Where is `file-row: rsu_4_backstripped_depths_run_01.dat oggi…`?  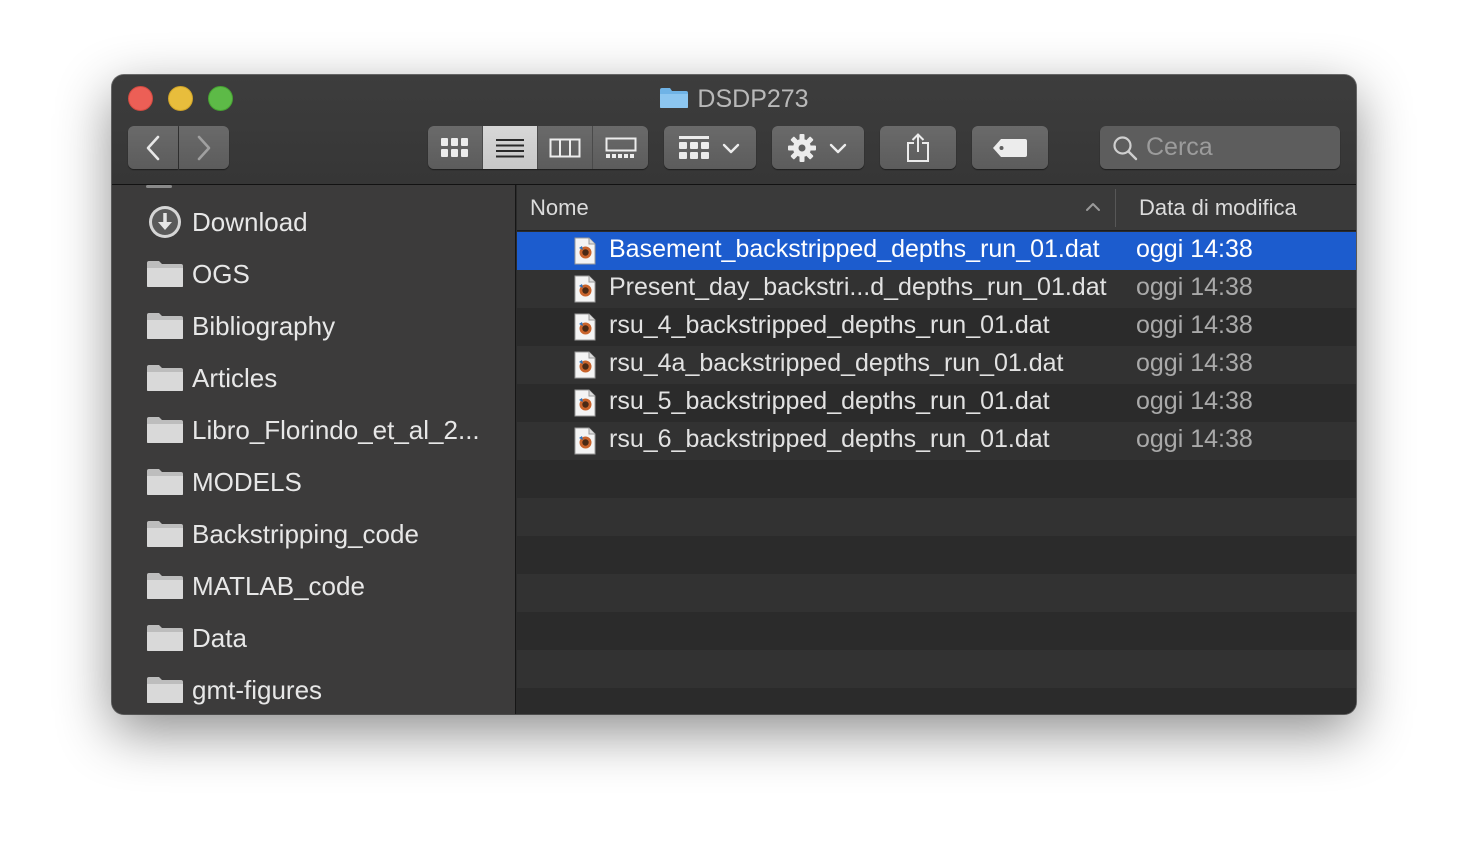 file-row: rsu_4_backstripped_depths_run_01.dat oggi… is located at coordinates (936, 327).